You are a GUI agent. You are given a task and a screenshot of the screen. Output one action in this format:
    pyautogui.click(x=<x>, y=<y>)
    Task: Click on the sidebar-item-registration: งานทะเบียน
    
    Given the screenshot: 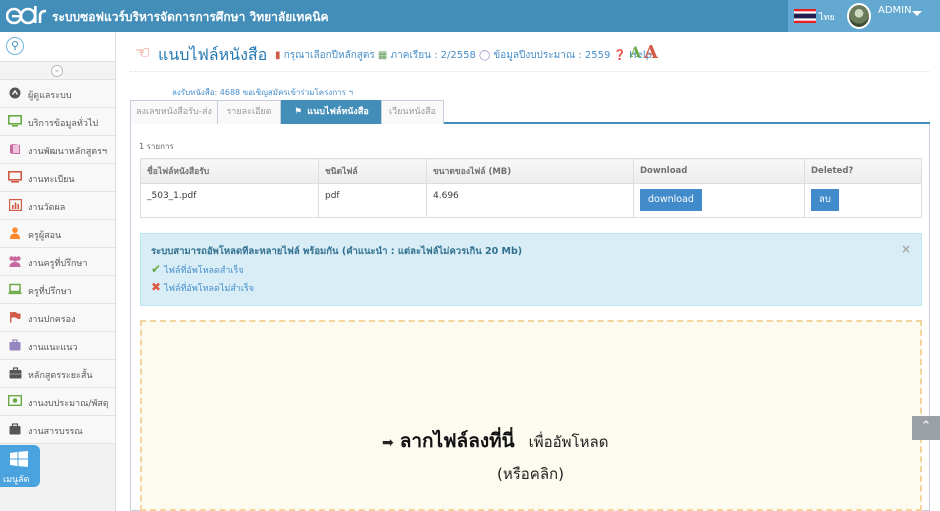 What is the action you would take?
    pyautogui.click(x=57, y=178)
    